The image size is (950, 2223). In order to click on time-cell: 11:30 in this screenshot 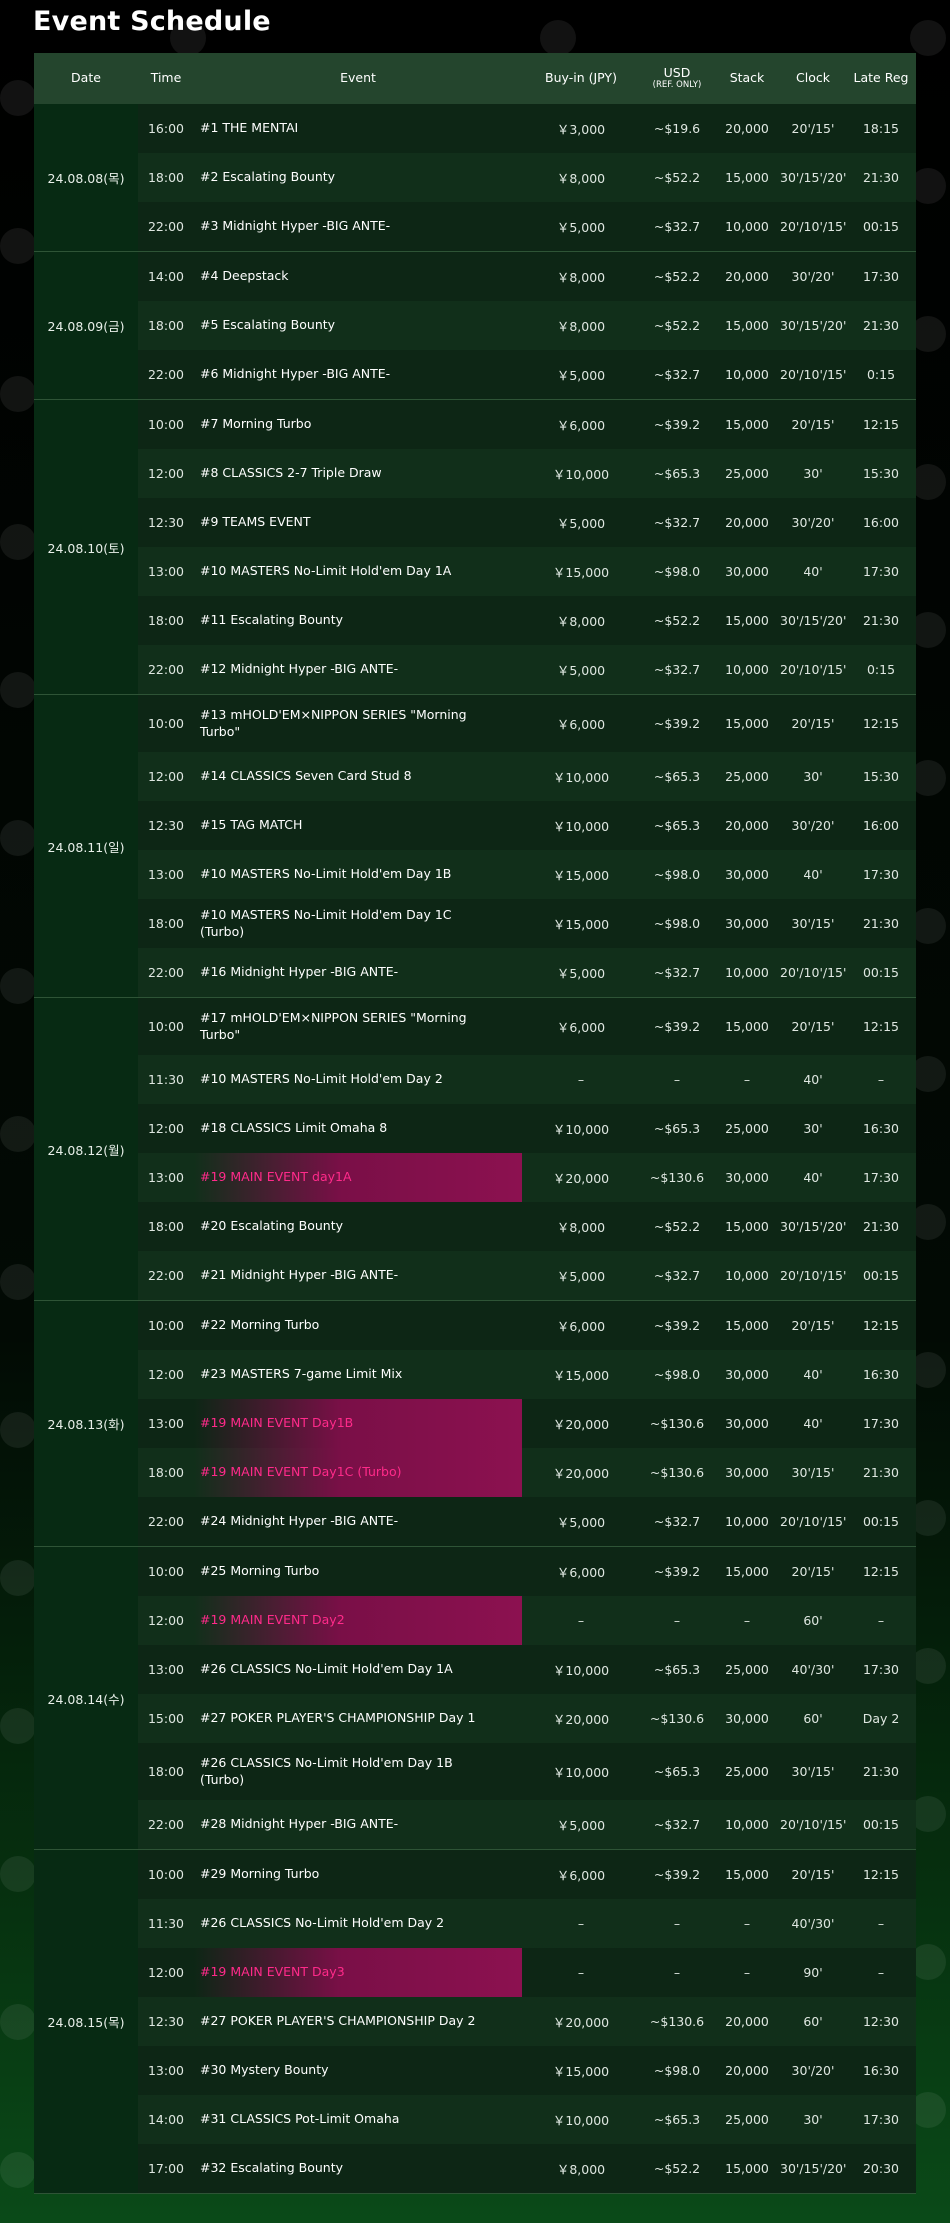, I will do `click(166, 1079)`.